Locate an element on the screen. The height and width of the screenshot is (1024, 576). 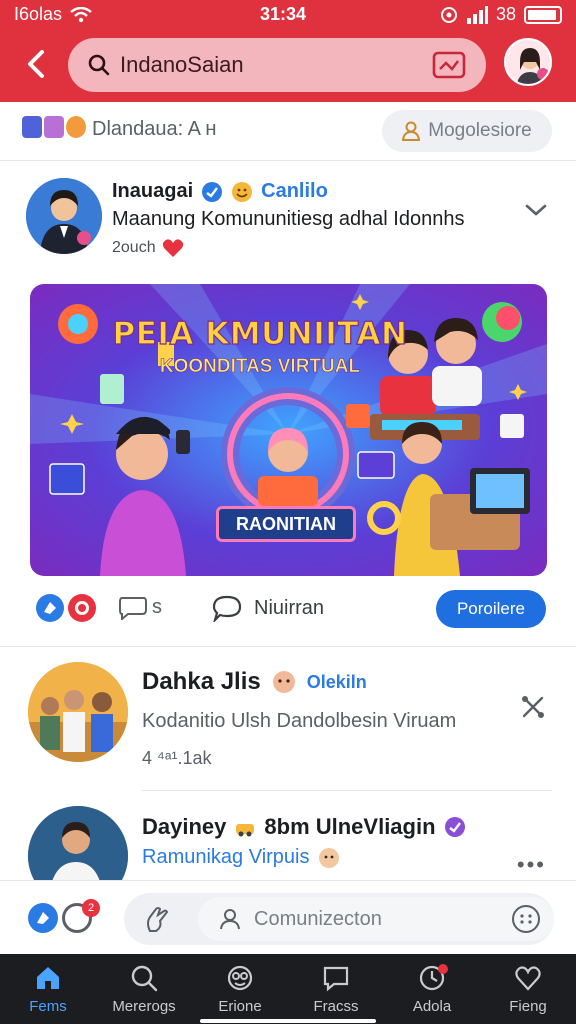
group-avatar is located at coordinates (78, 712).